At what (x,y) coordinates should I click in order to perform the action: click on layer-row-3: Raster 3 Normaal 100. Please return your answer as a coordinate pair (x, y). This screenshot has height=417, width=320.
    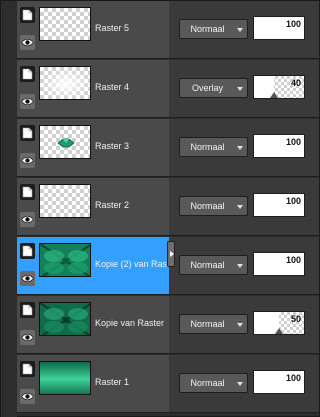
    Looking at the image, I should click on (160, 148).